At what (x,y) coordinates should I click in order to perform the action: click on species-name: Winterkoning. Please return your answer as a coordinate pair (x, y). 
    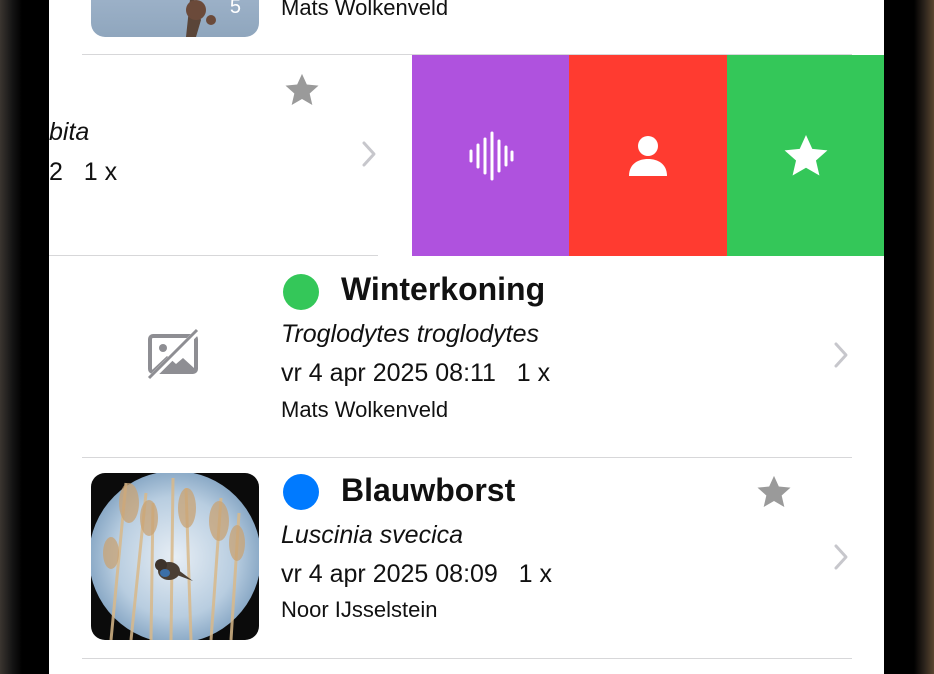
    Looking at the image, I should click on (443, 289).